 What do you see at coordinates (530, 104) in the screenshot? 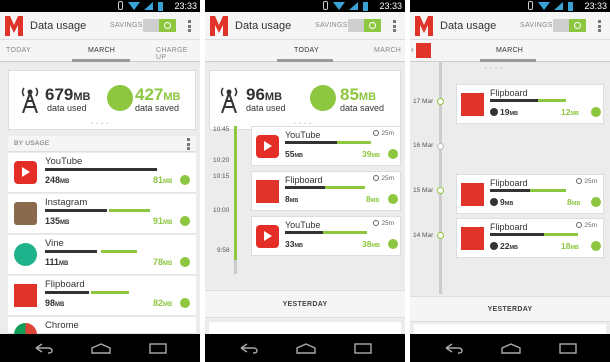
I see `session-card-flipboard: Flipboard 19MB 12MB` at bounding box center [530, 104].